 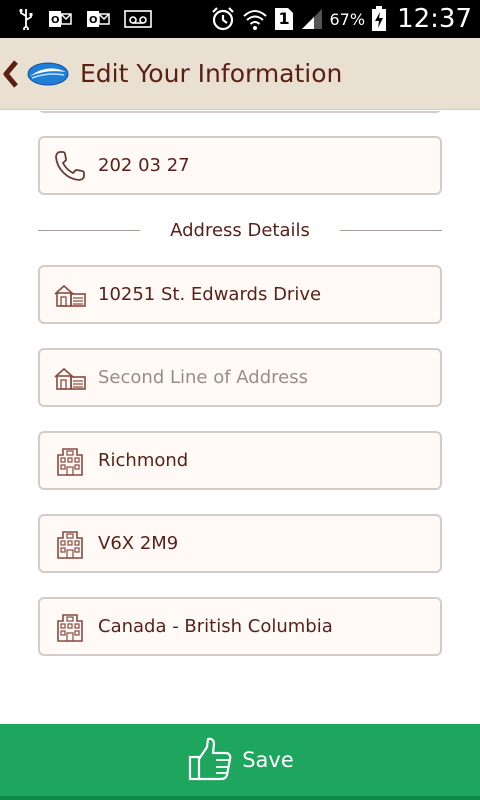 I want to click on battery-charging-icon, so click(x=379, y=19).